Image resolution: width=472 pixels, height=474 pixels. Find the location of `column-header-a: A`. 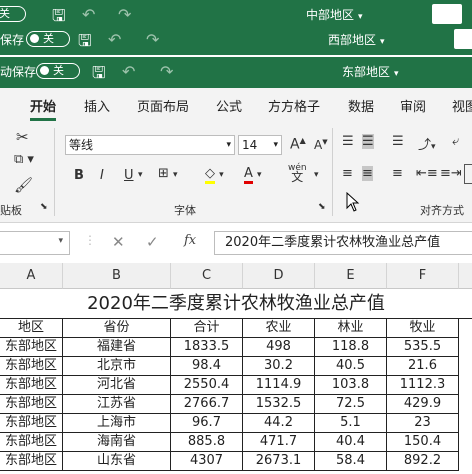

column-header-a: A is located at coordinates (31, 276).